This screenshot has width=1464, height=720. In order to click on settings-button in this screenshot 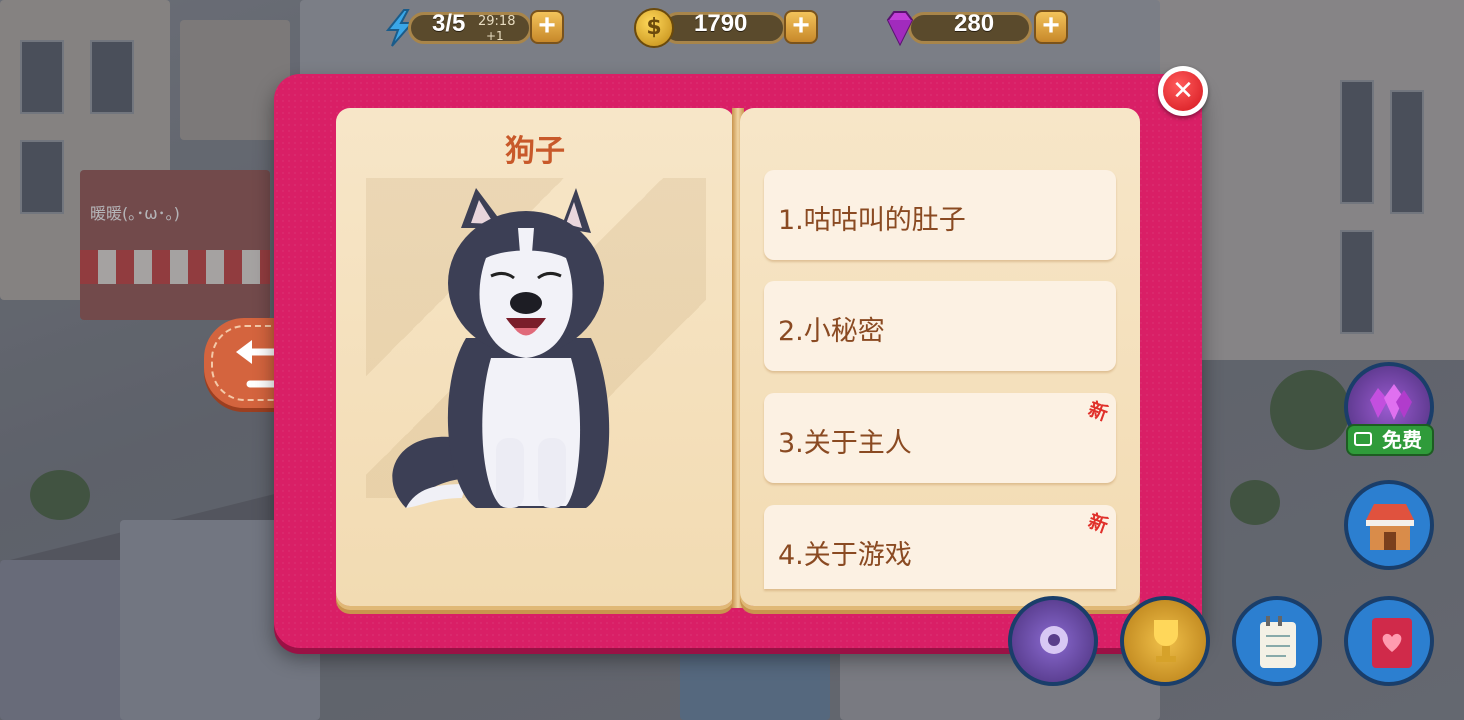, I will do `click(1053, 641)`.